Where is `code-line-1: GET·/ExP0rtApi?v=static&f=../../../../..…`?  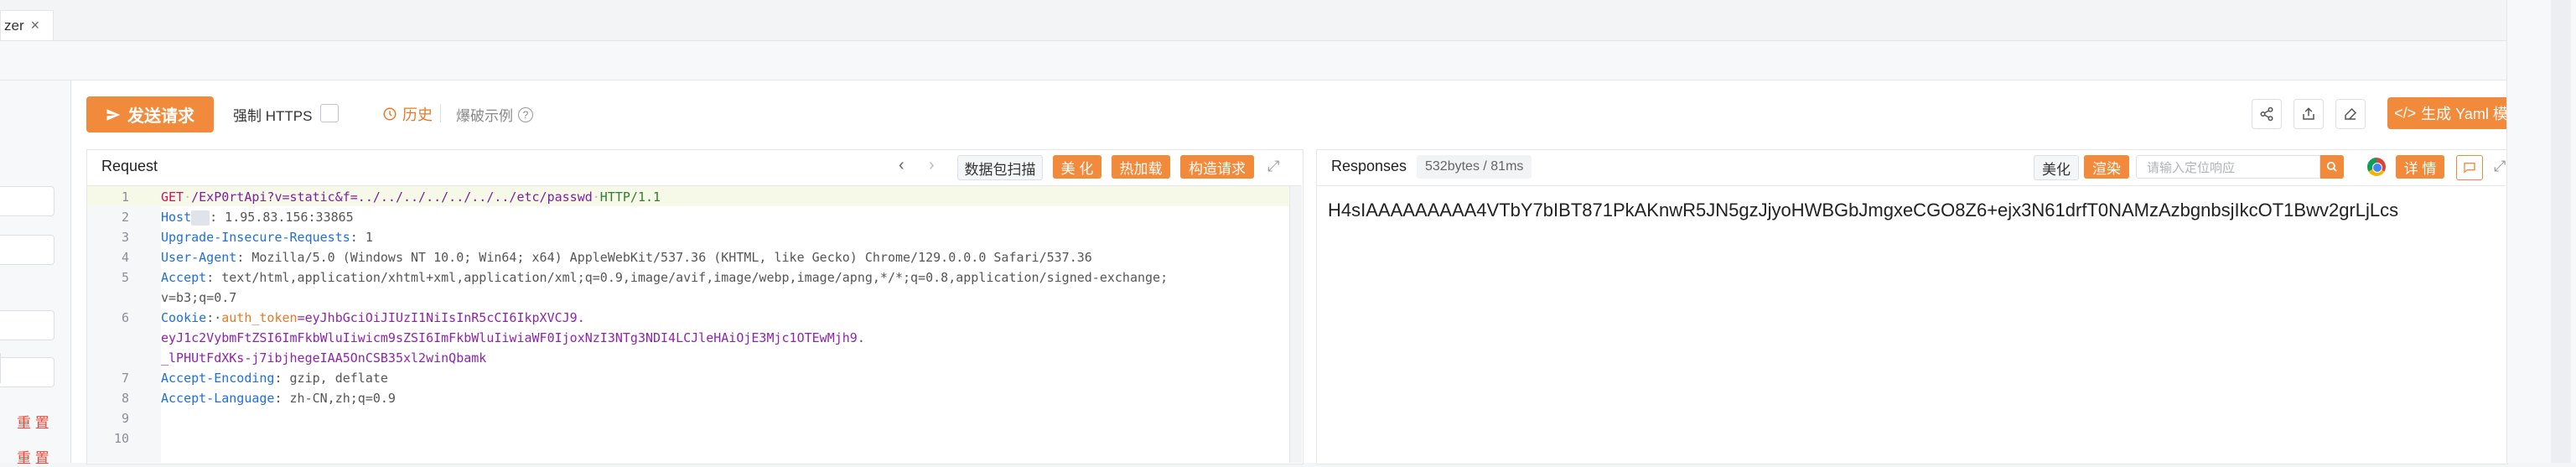
code-line-1: GET·/ExP0rtApi?v=static&f=../../../../..… is located at coordinates (411, 197).